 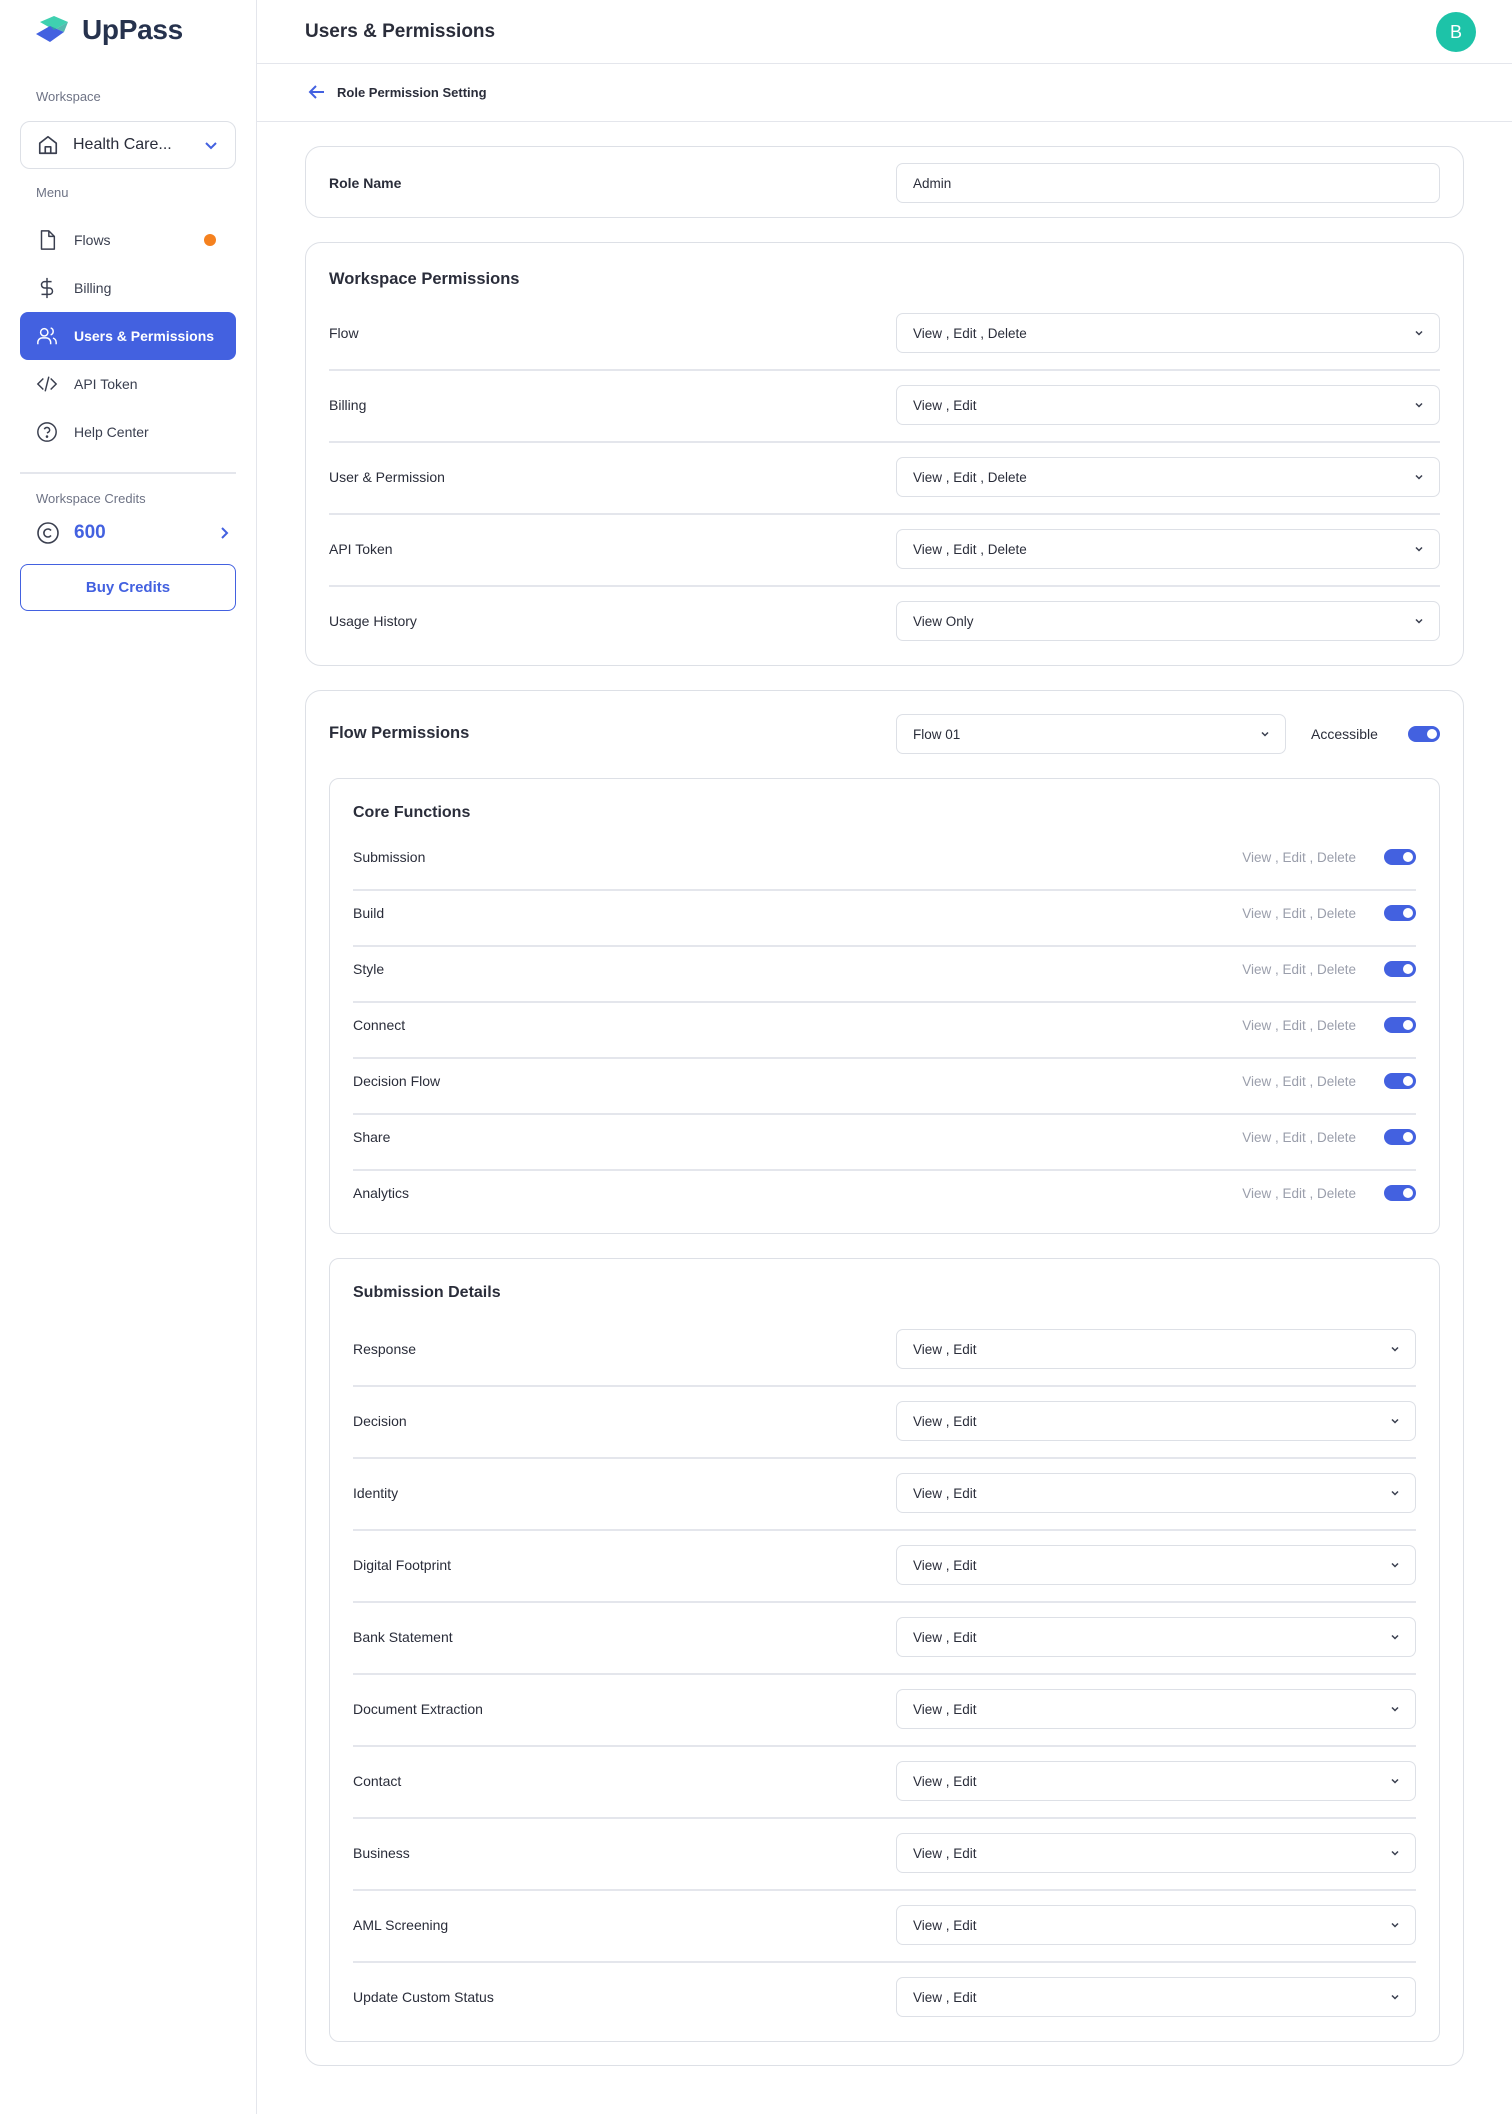 What do you see at coordinates (397, 1081) in the screenshot?
I see `core-function-label: Decision Flow` at bounding box center [397, 1081].